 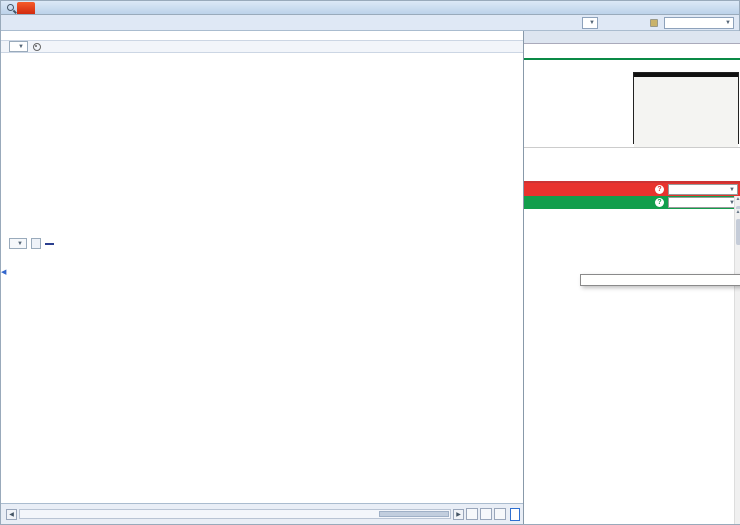 What do you see at coordinates (590, 23) in the screenshot?
I see `stat-days-select: ▼` at bounding box center [590, 23].